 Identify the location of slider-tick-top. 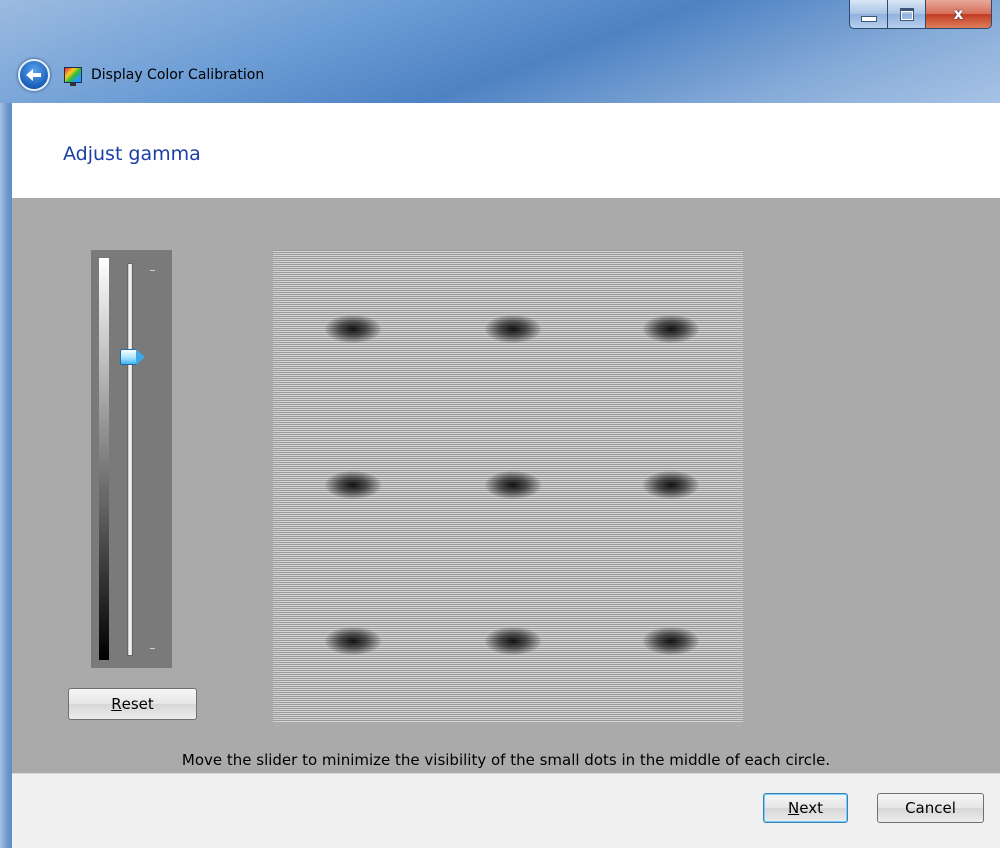
(152, 270).